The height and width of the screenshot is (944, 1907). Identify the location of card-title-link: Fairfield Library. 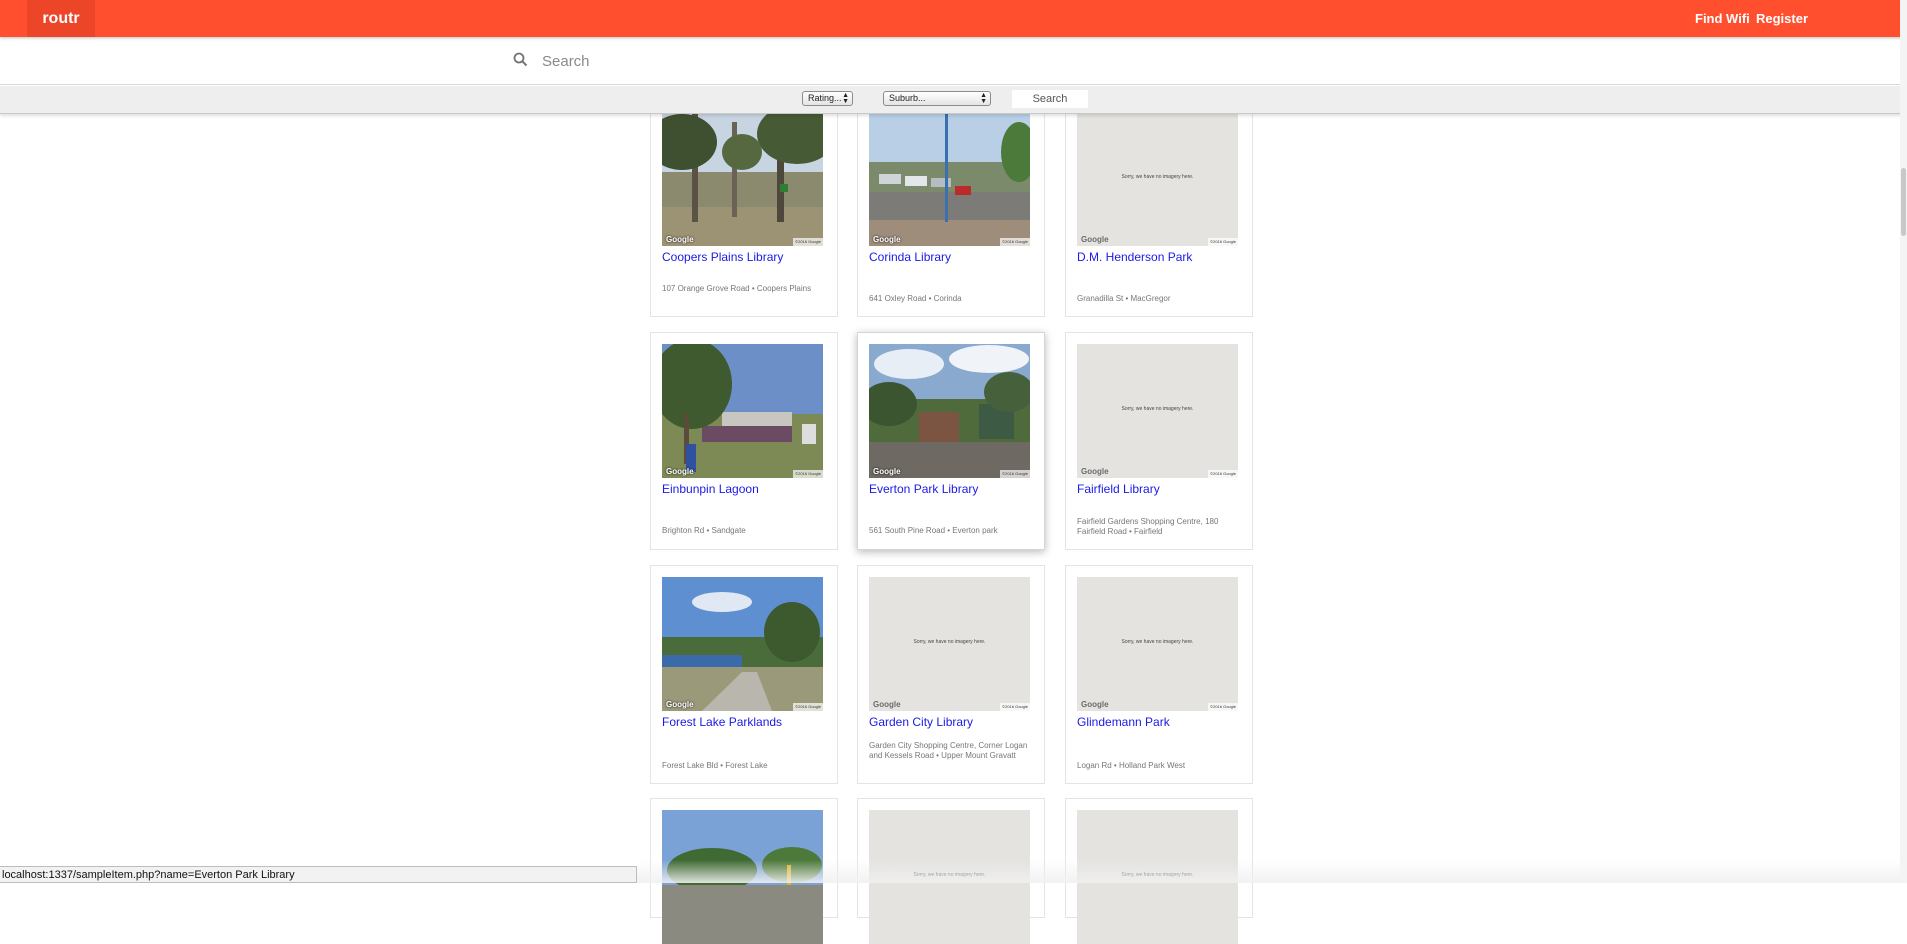
(1162, 489).